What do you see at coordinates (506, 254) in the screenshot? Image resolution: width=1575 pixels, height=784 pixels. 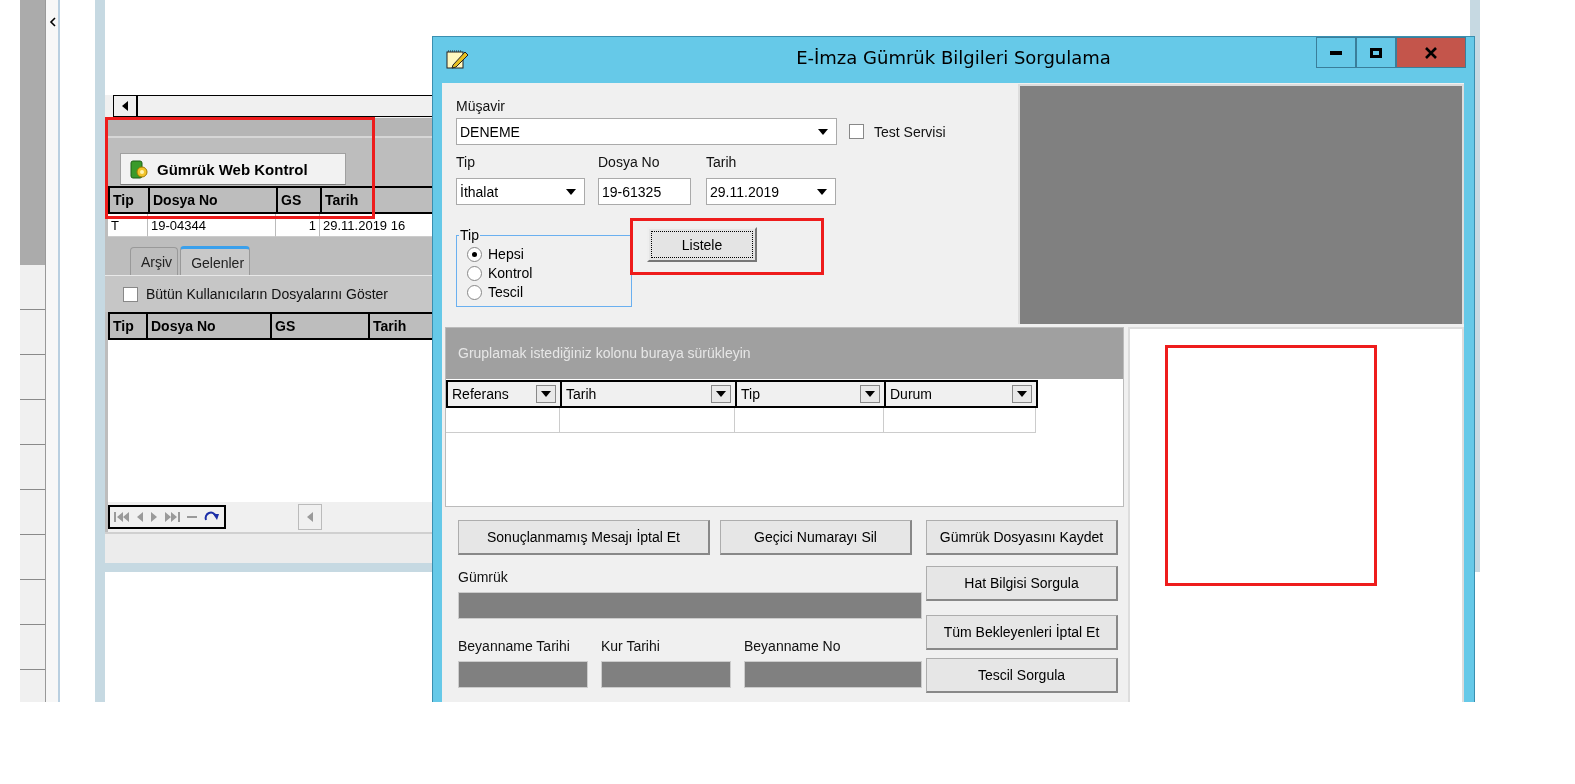 I see `radio-label: Hepsi` at bounding box center [506, 254].